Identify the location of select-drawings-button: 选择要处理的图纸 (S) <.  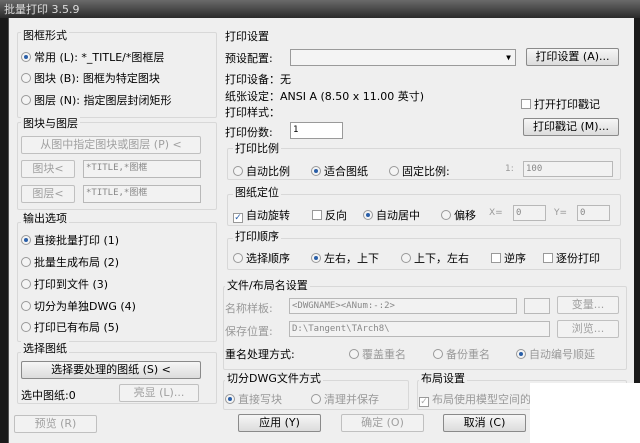
(111, 370).